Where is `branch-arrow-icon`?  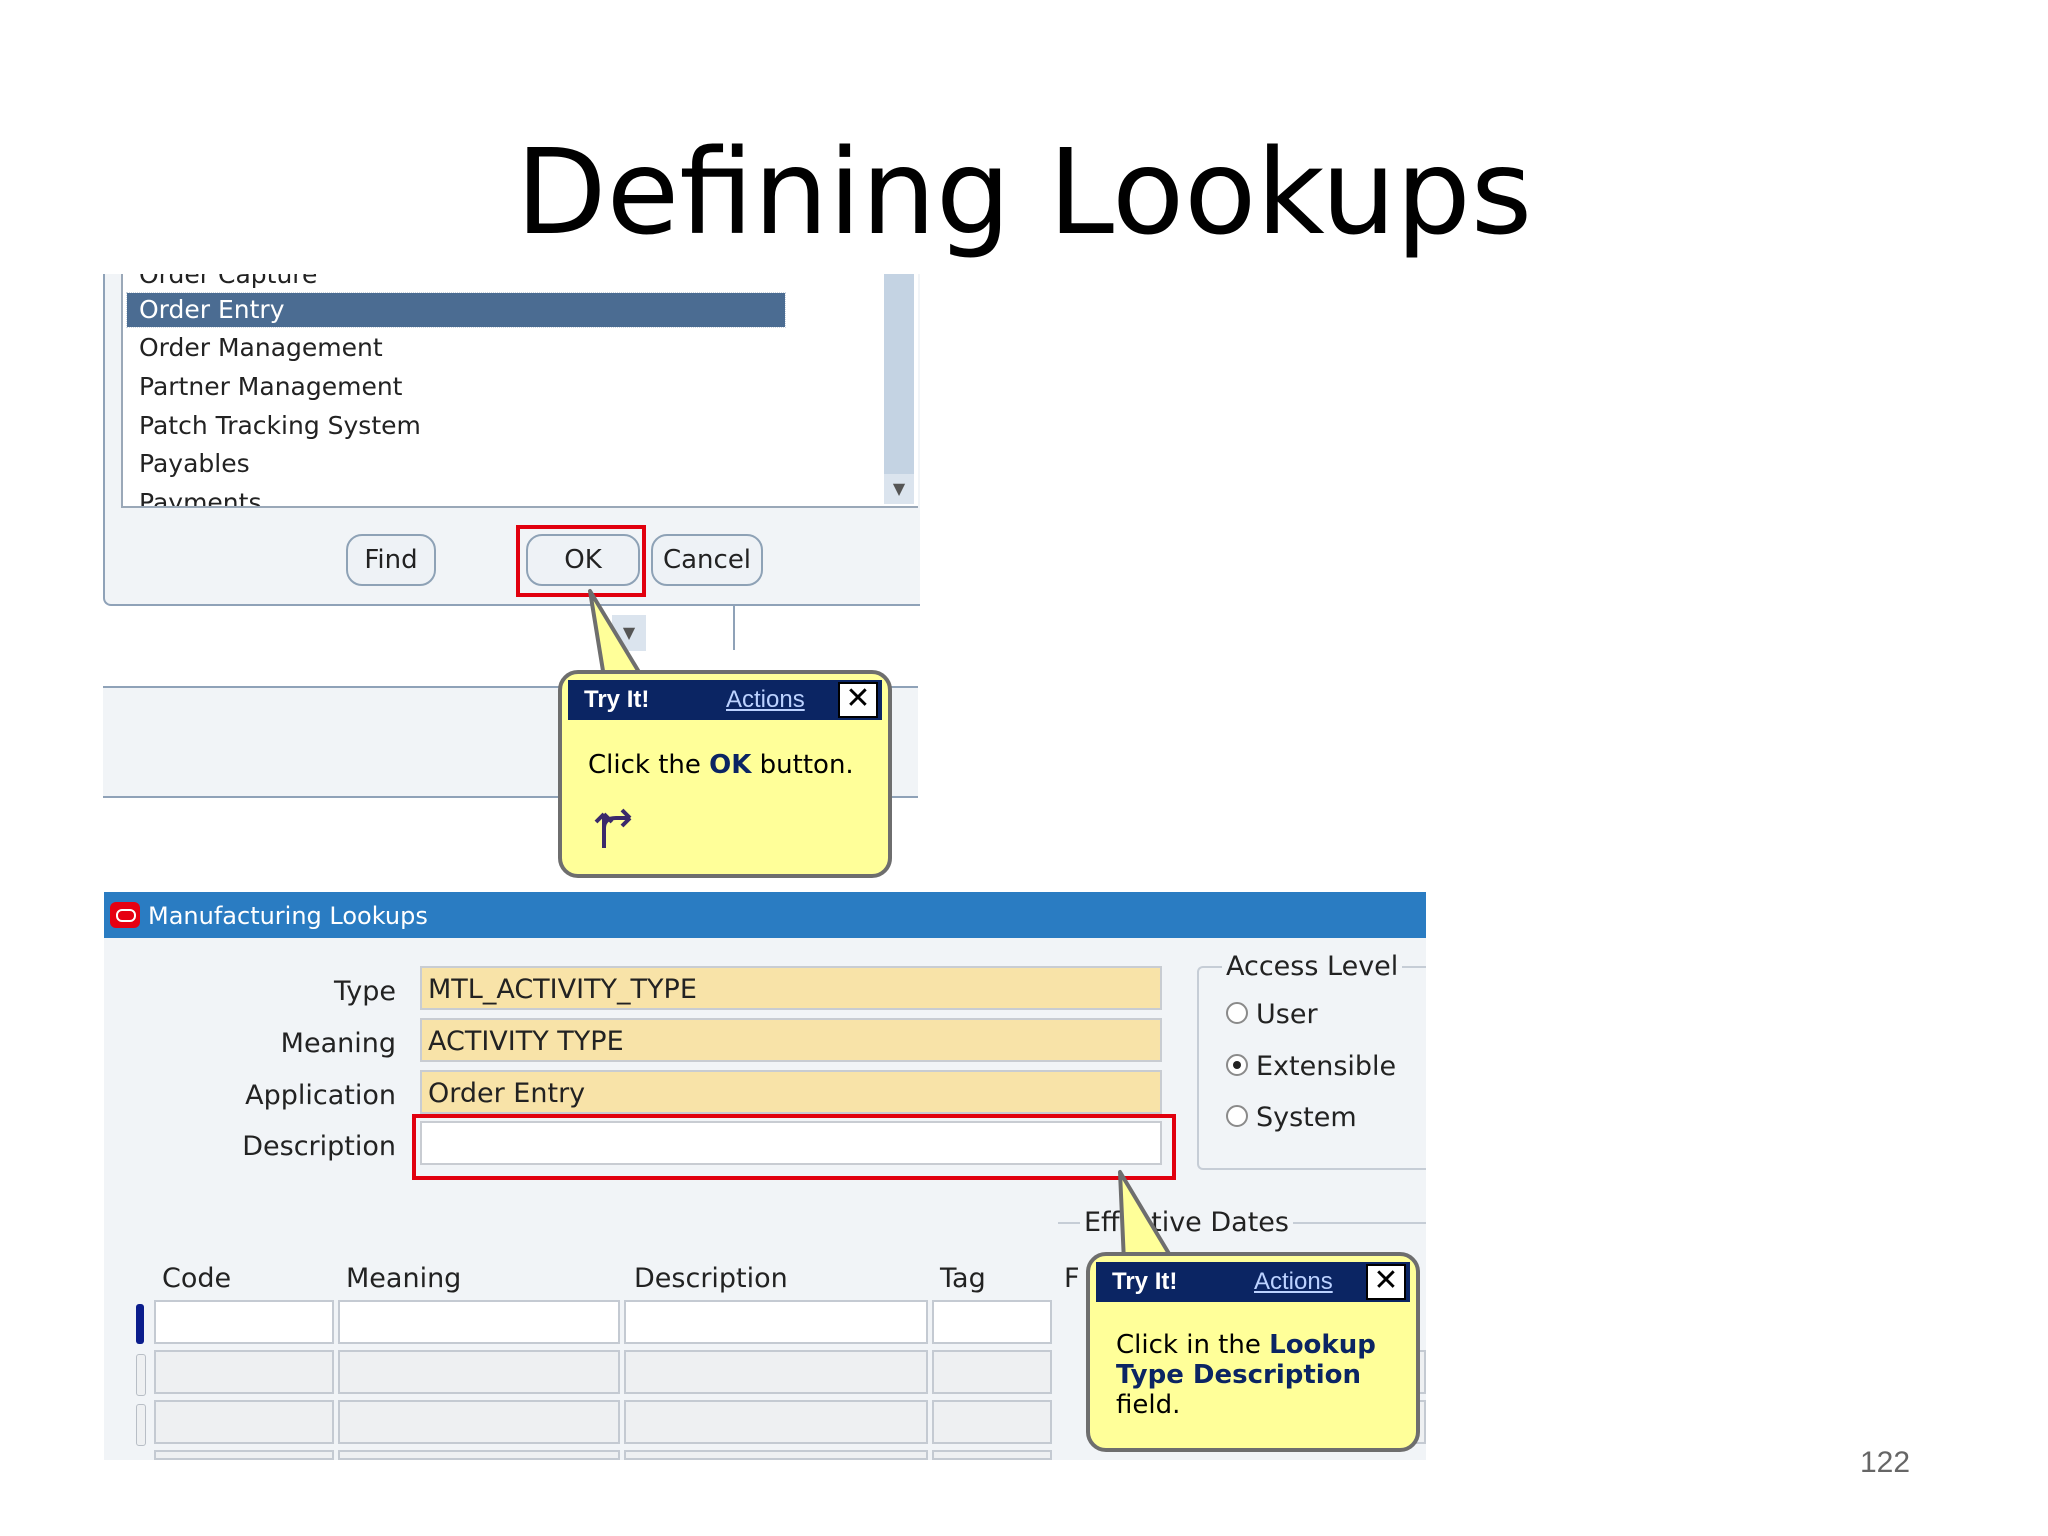
branch-arrow-icon is located at coordinates (613, 828).